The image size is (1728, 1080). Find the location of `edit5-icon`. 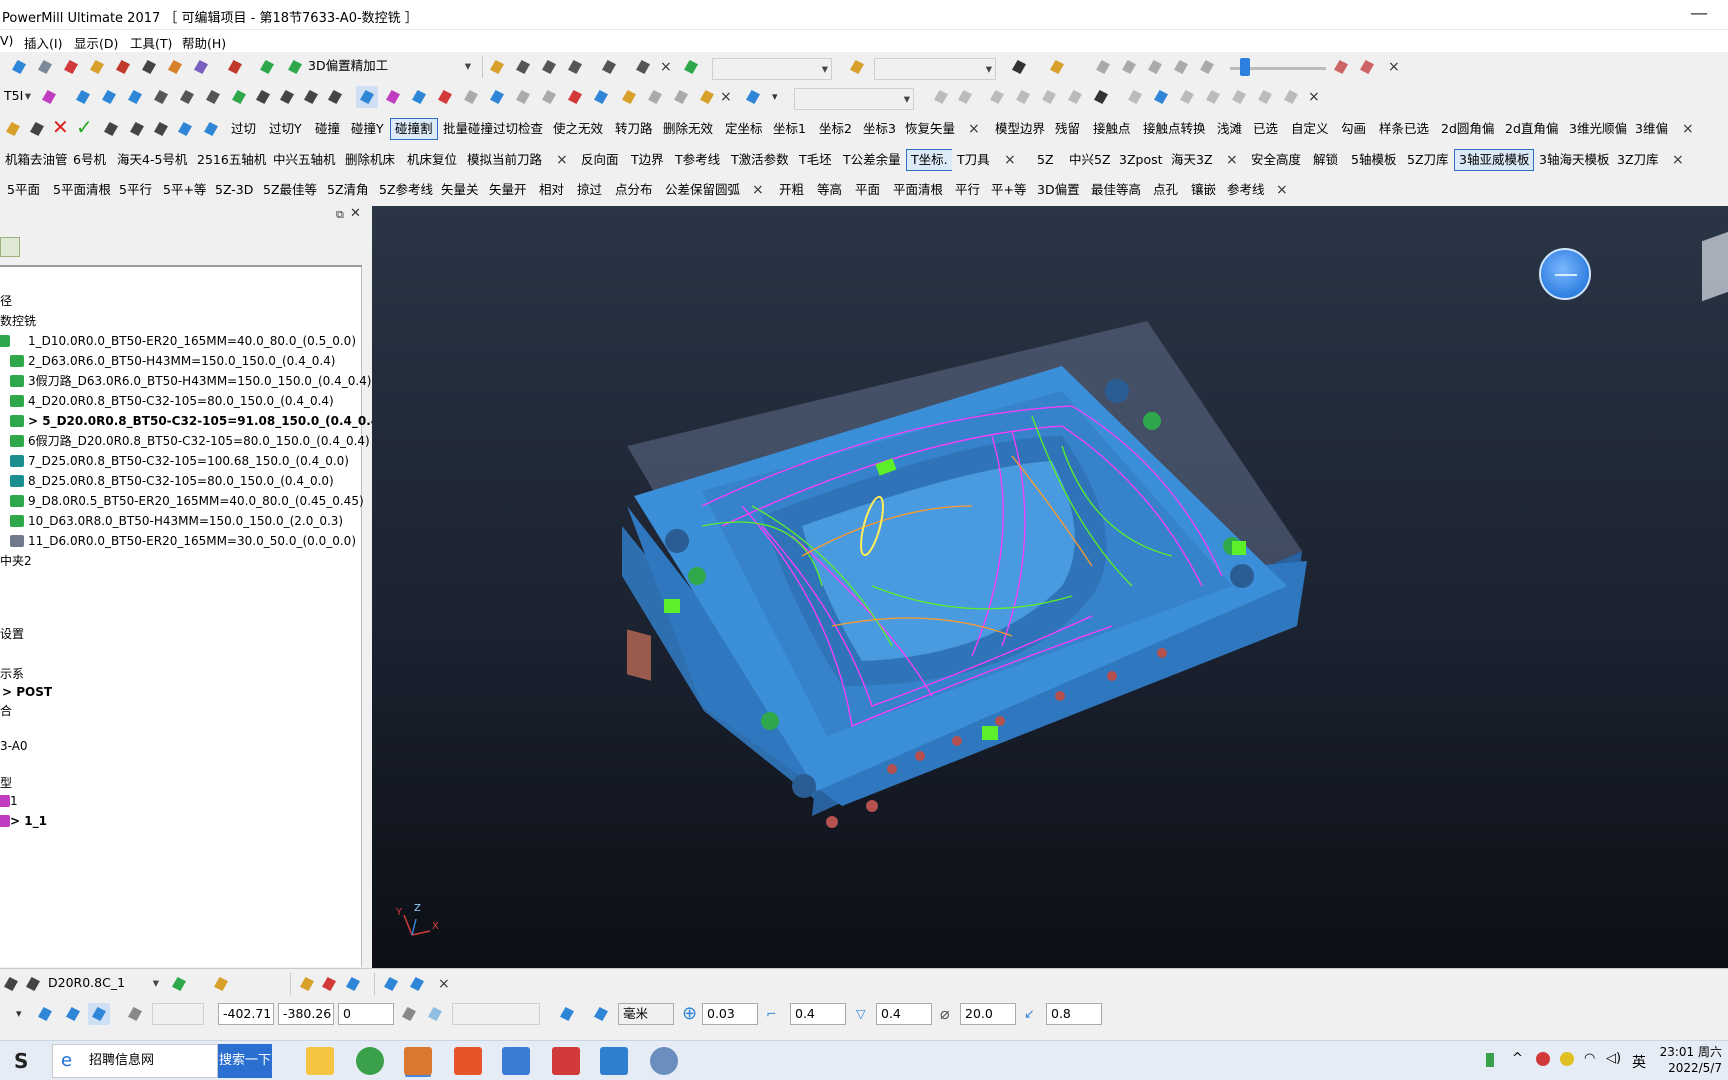

edit5-icon is located at coordinates (1135, 97).